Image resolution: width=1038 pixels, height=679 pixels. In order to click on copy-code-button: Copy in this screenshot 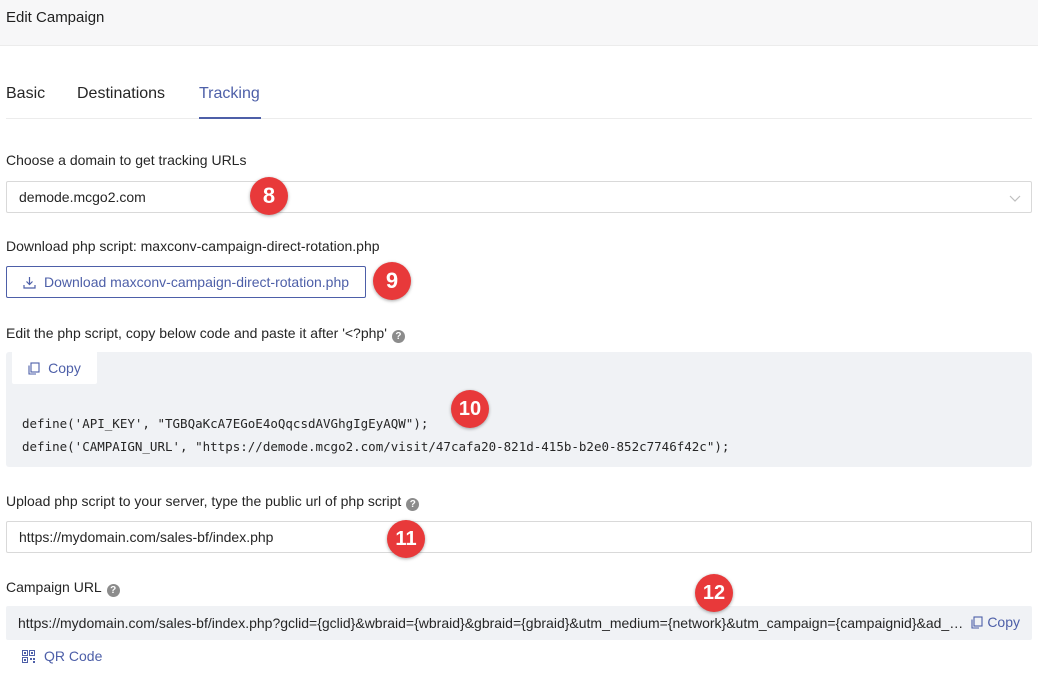, I will do `click(54, 368)`.